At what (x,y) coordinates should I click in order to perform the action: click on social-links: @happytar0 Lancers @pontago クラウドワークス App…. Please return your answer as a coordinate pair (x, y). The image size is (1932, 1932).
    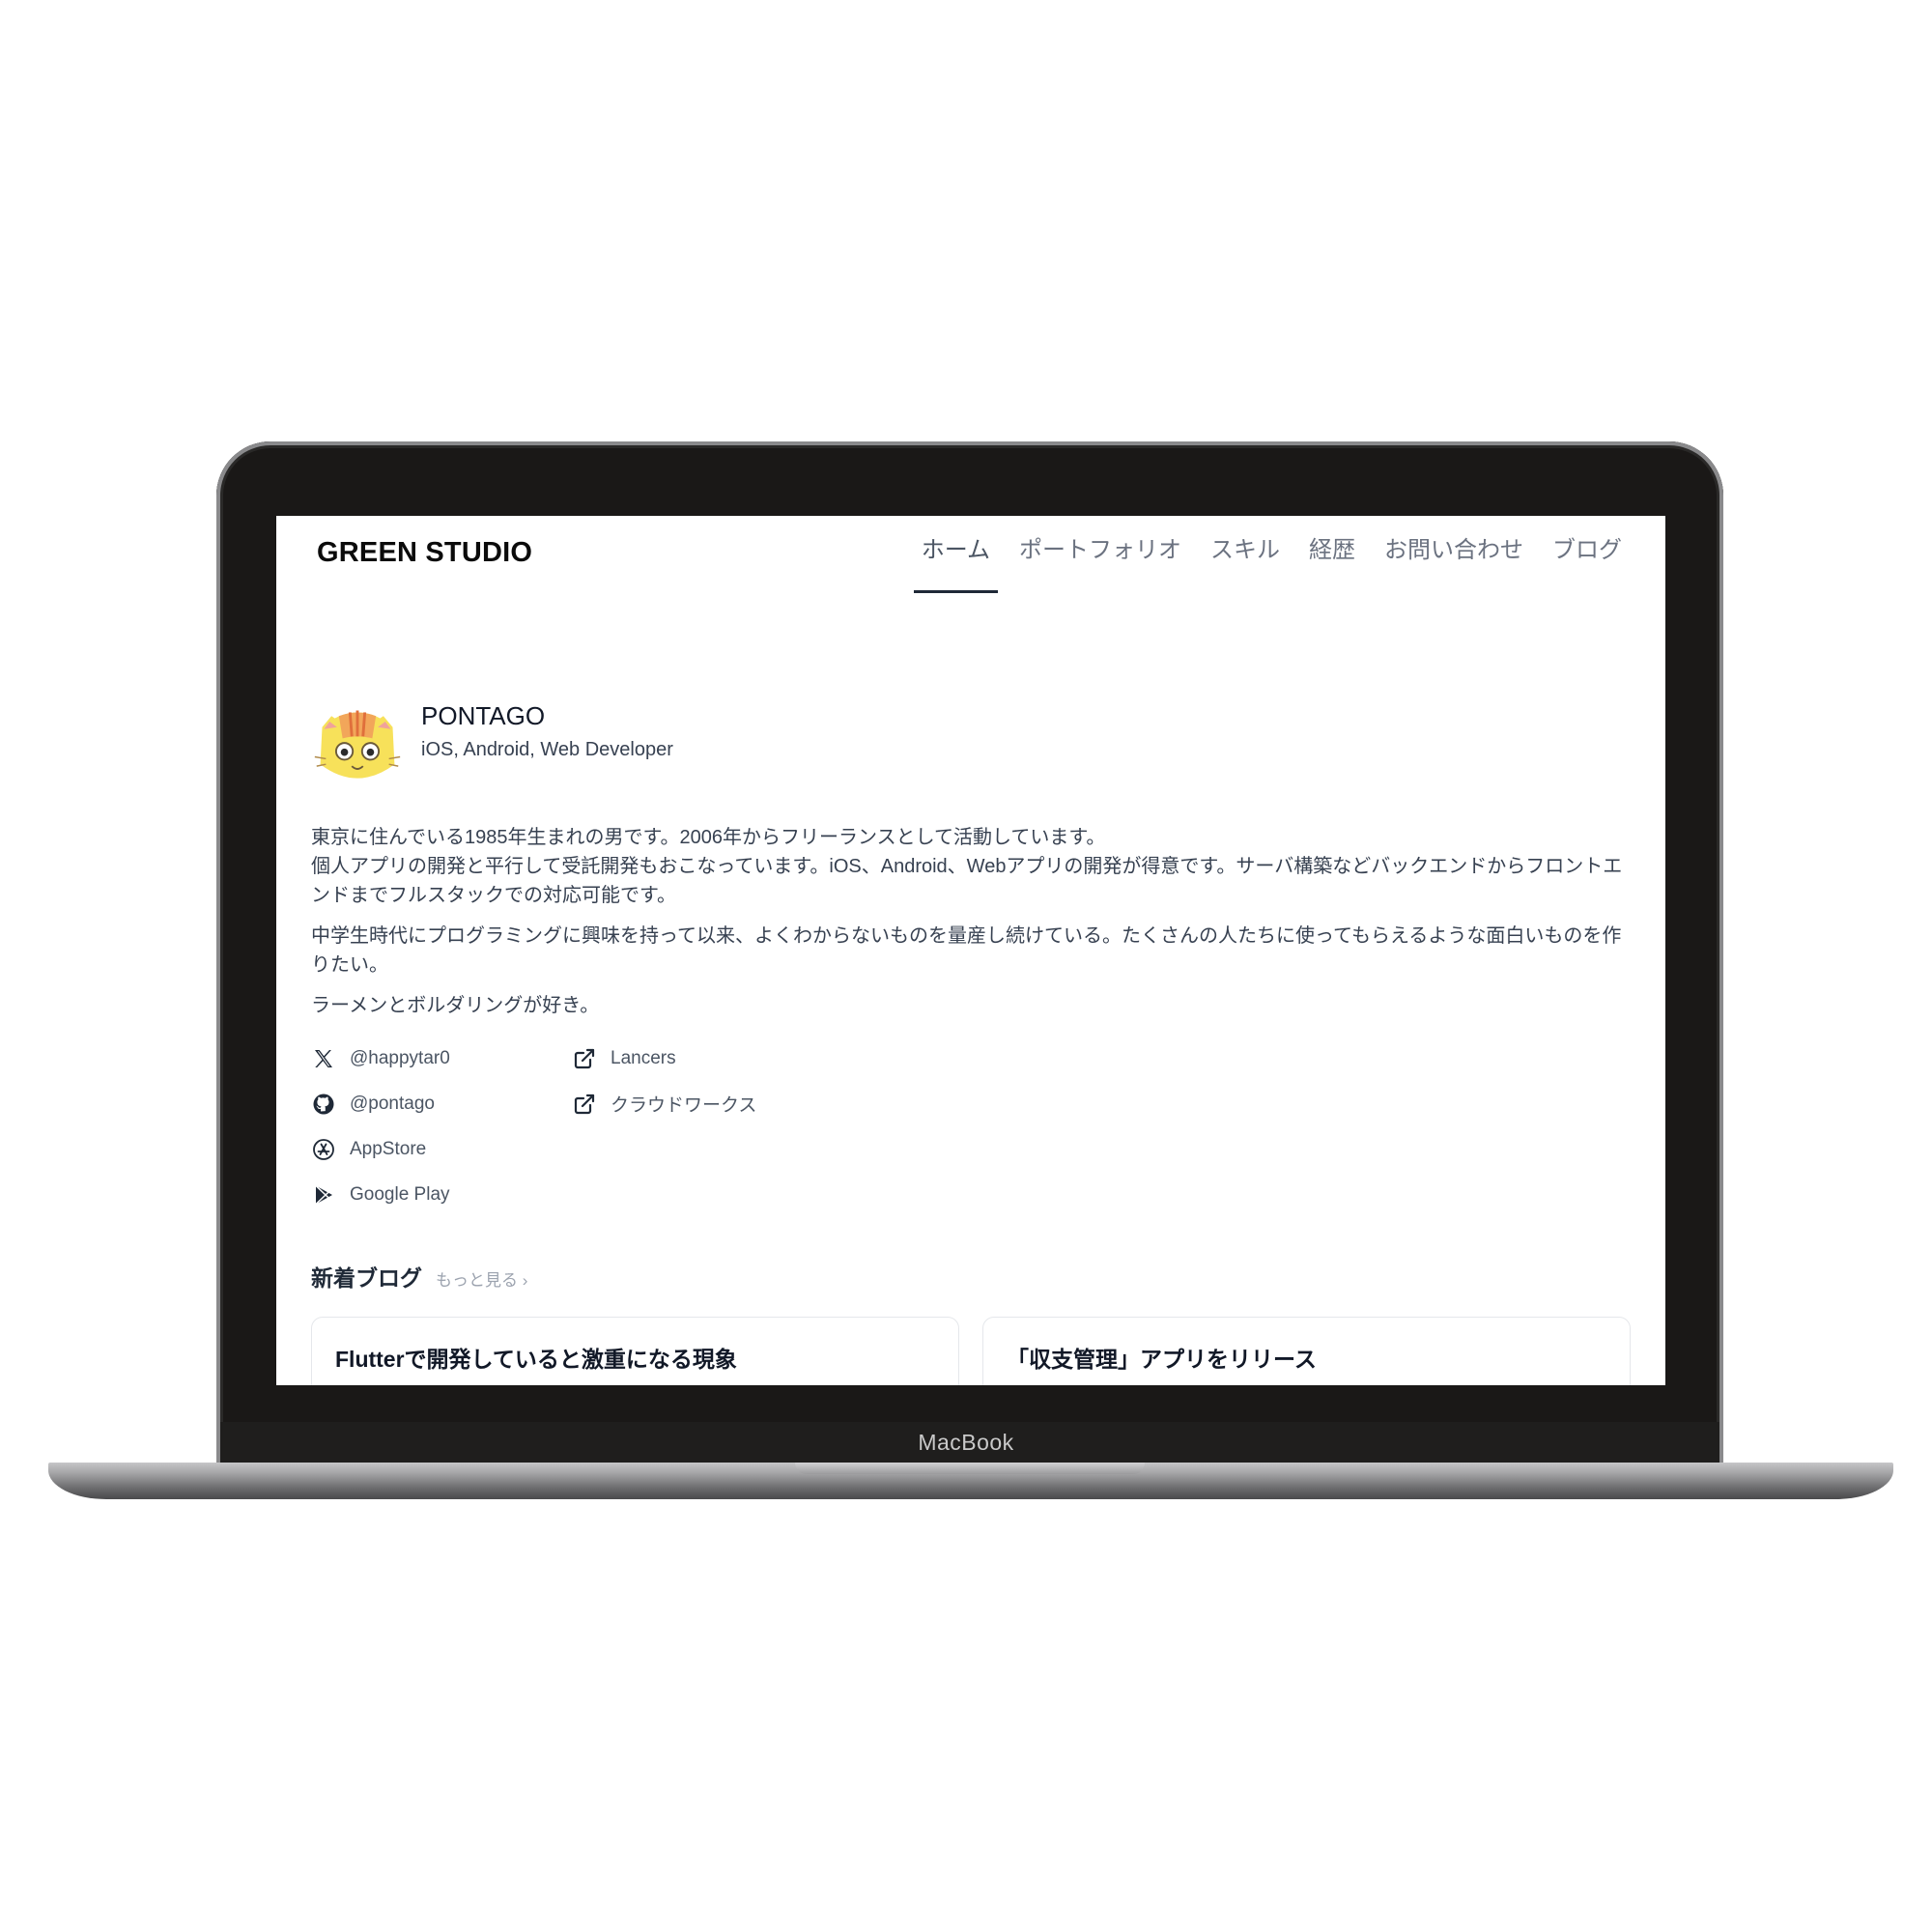
    Looking at the image, I should click on (572, 1126).